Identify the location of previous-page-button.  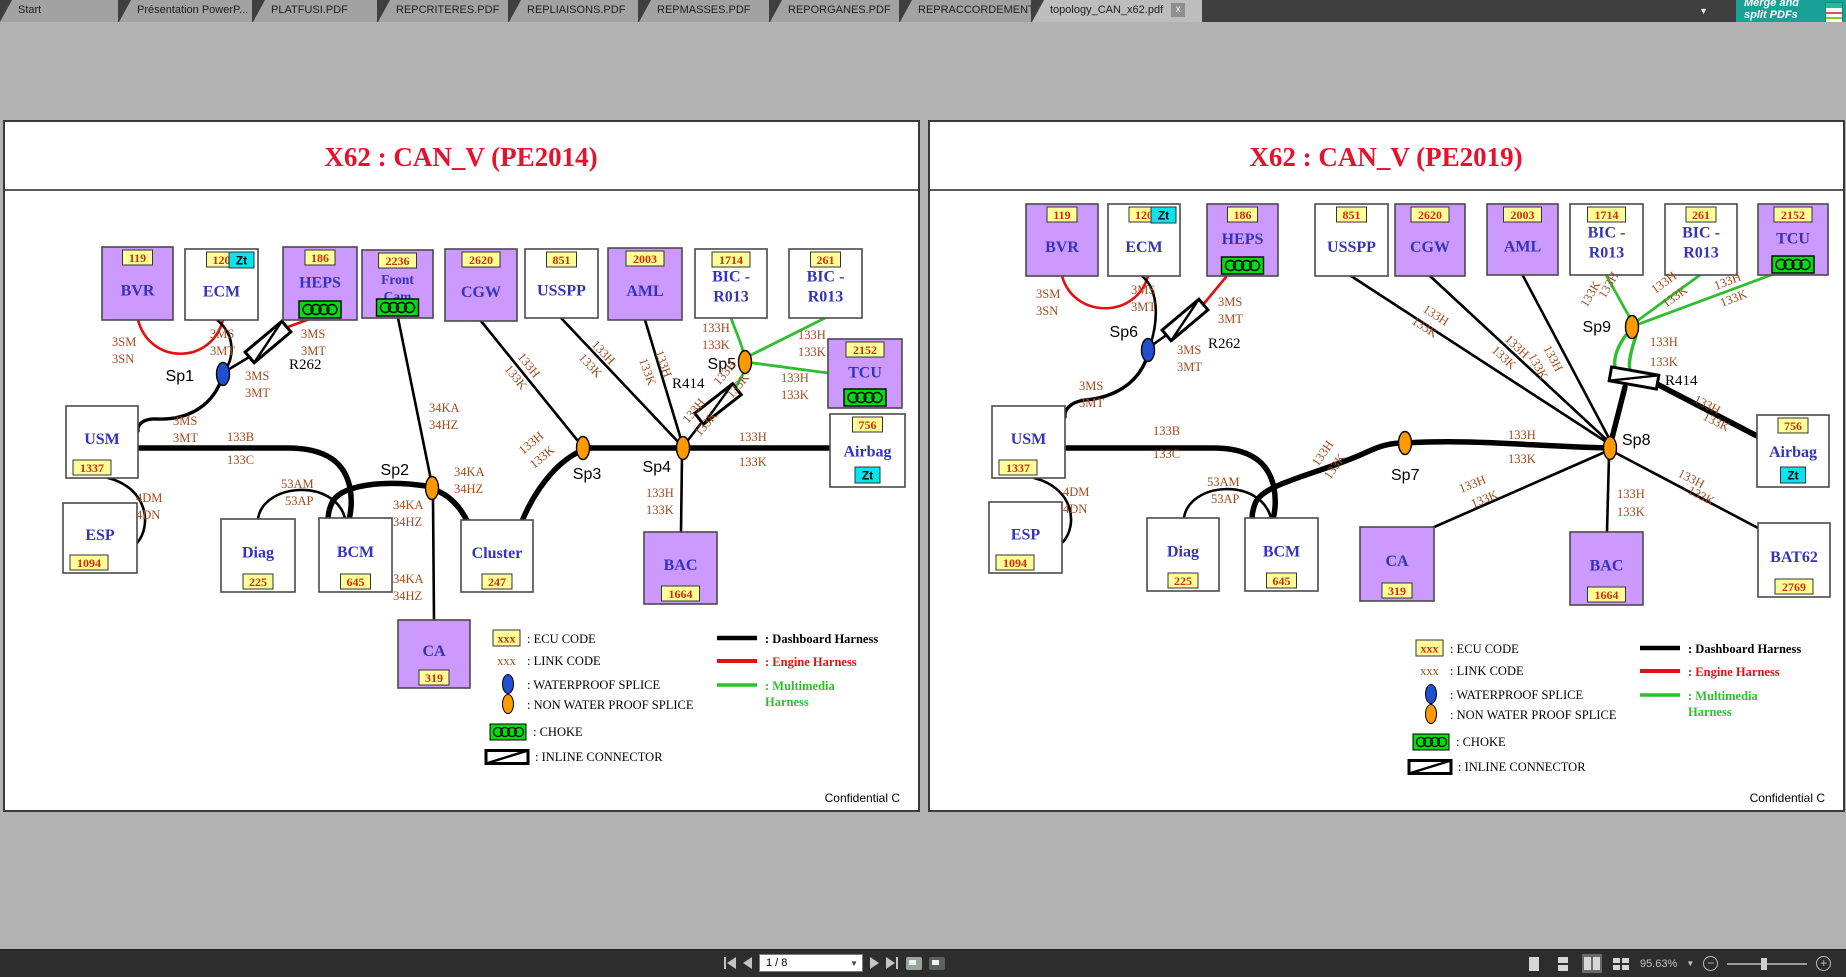
(747, 963).